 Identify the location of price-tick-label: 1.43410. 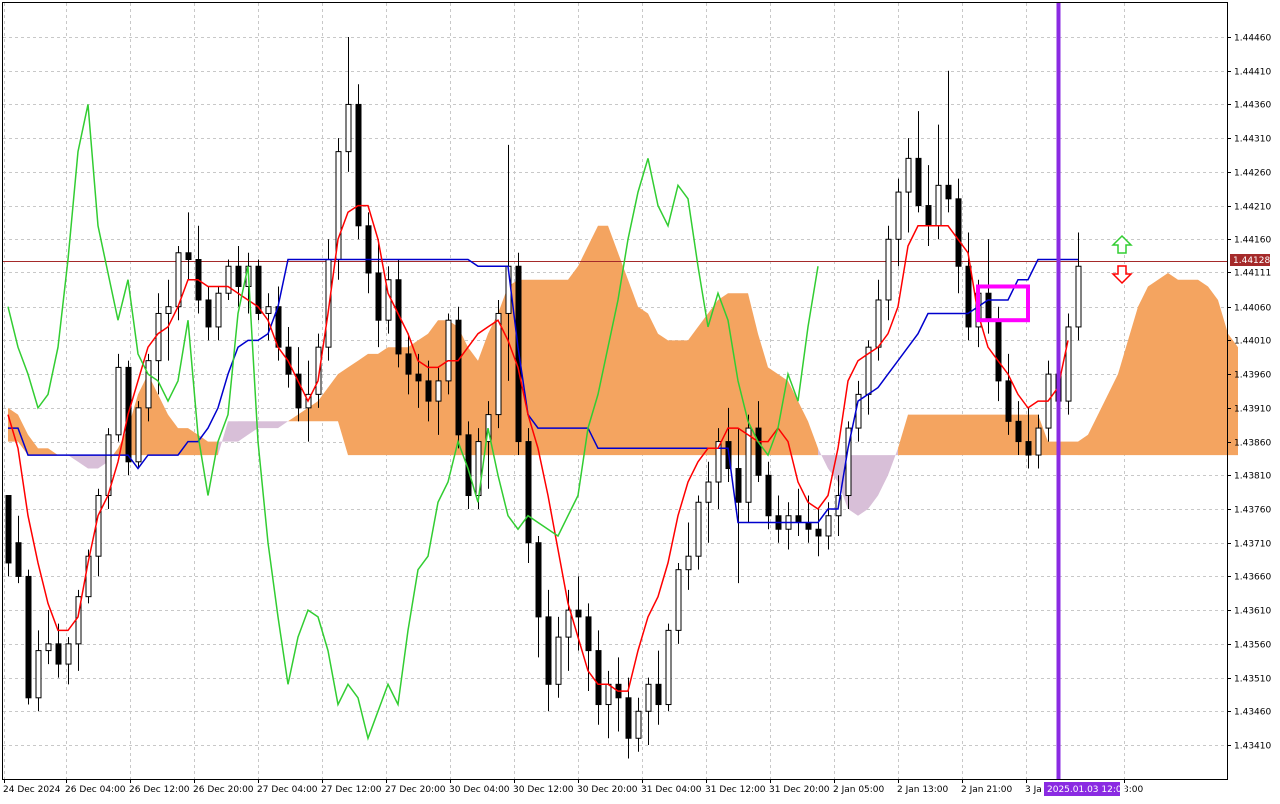
(1252, 747).